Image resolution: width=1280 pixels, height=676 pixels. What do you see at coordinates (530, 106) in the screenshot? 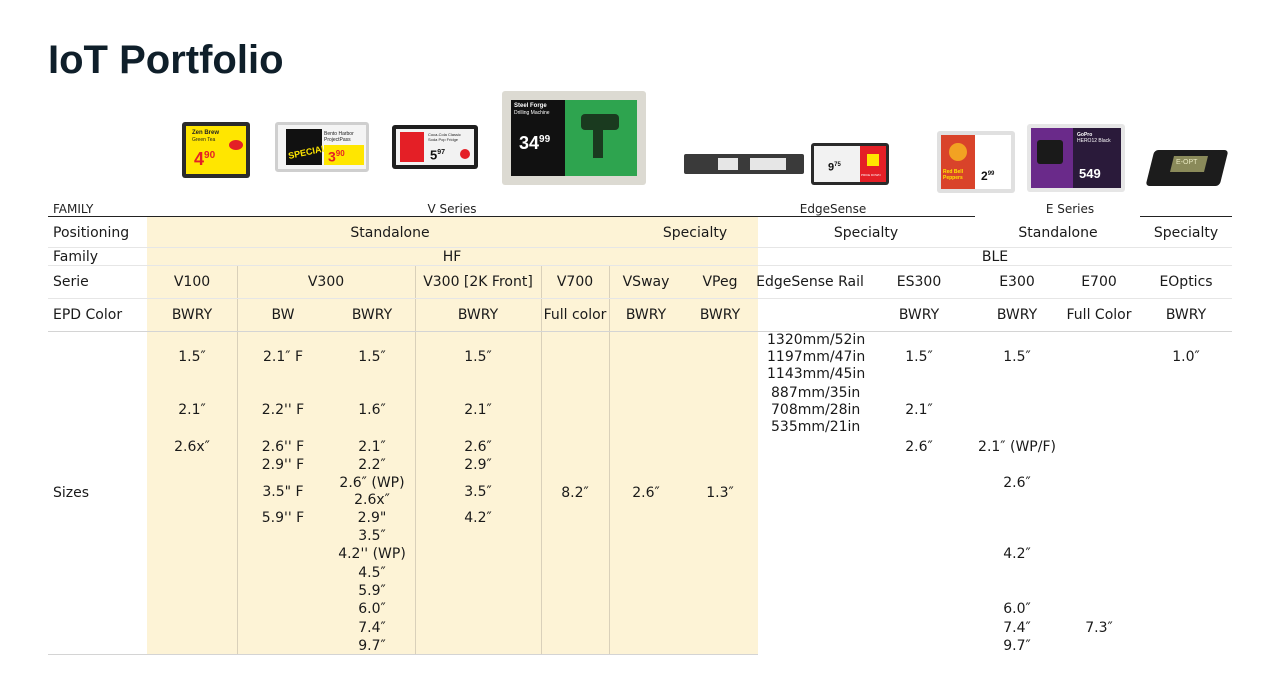
I see `device-text: Steel Forge` at bounding box center [530, 106].